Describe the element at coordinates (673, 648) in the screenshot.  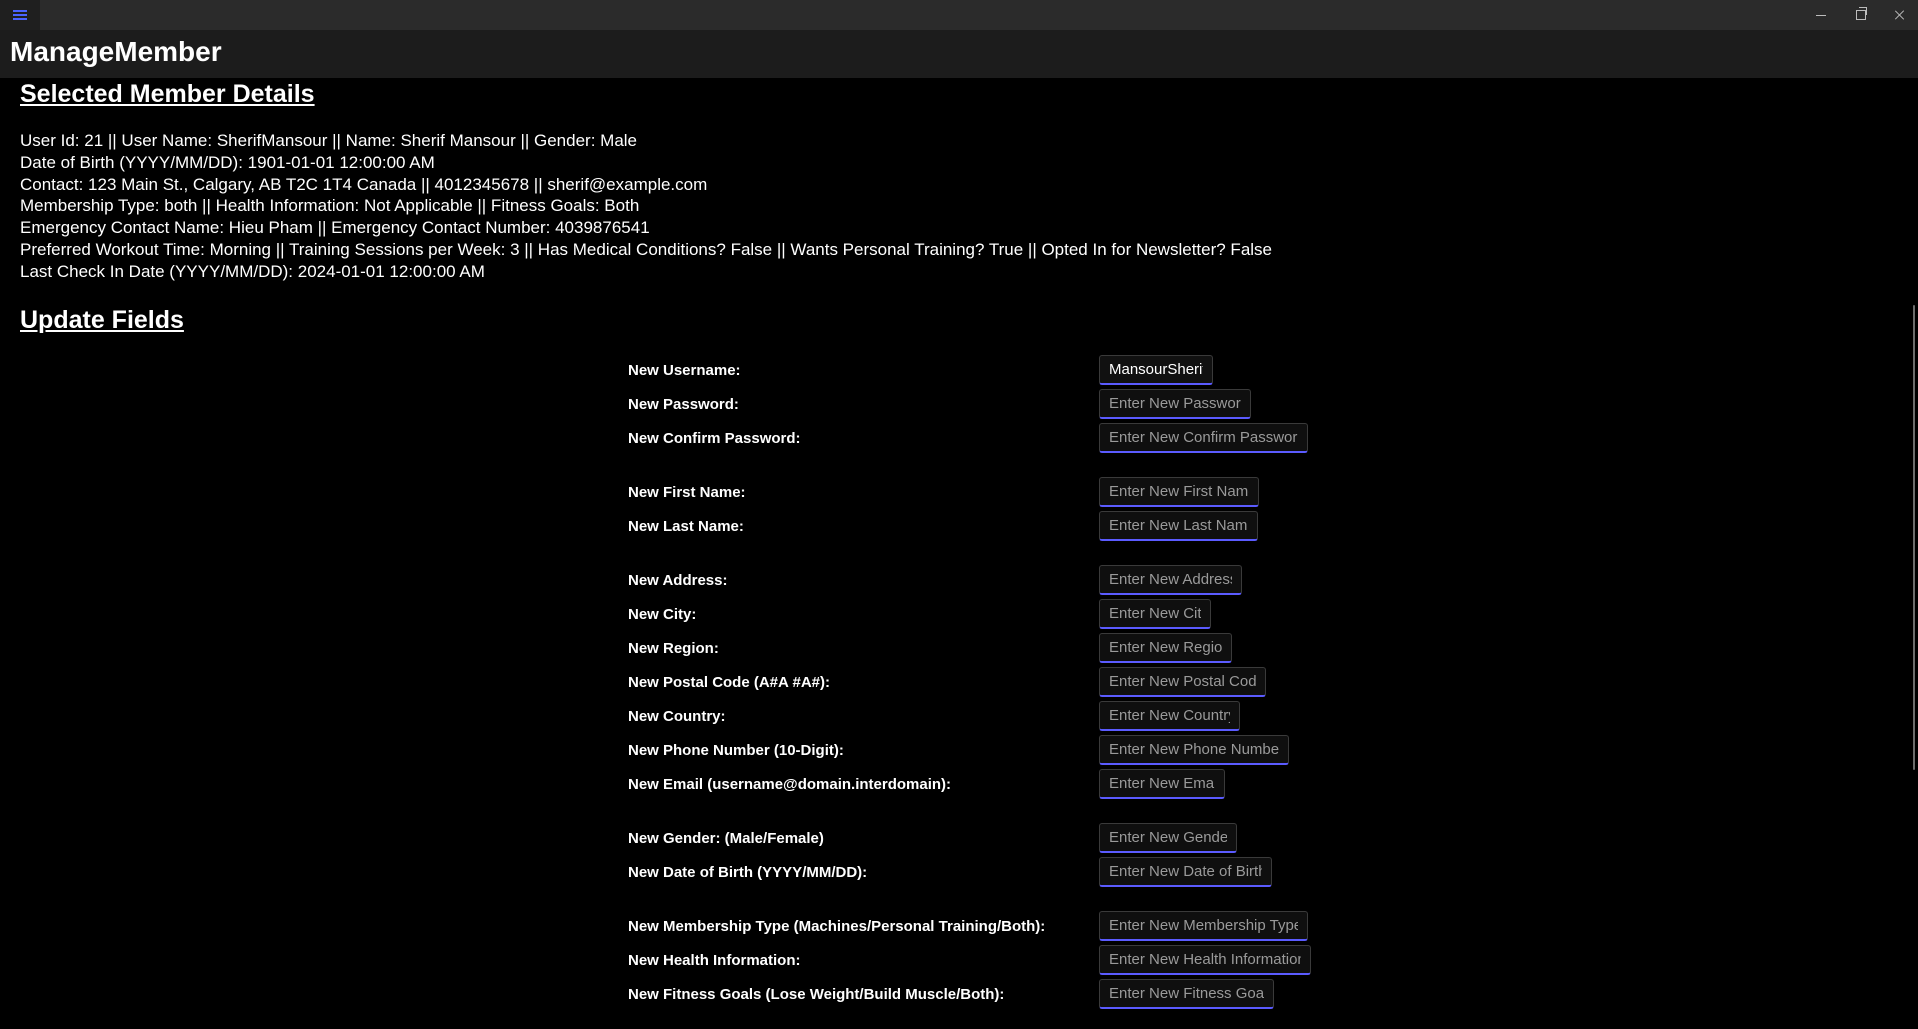
I see `region-label: New Region:` at that location.